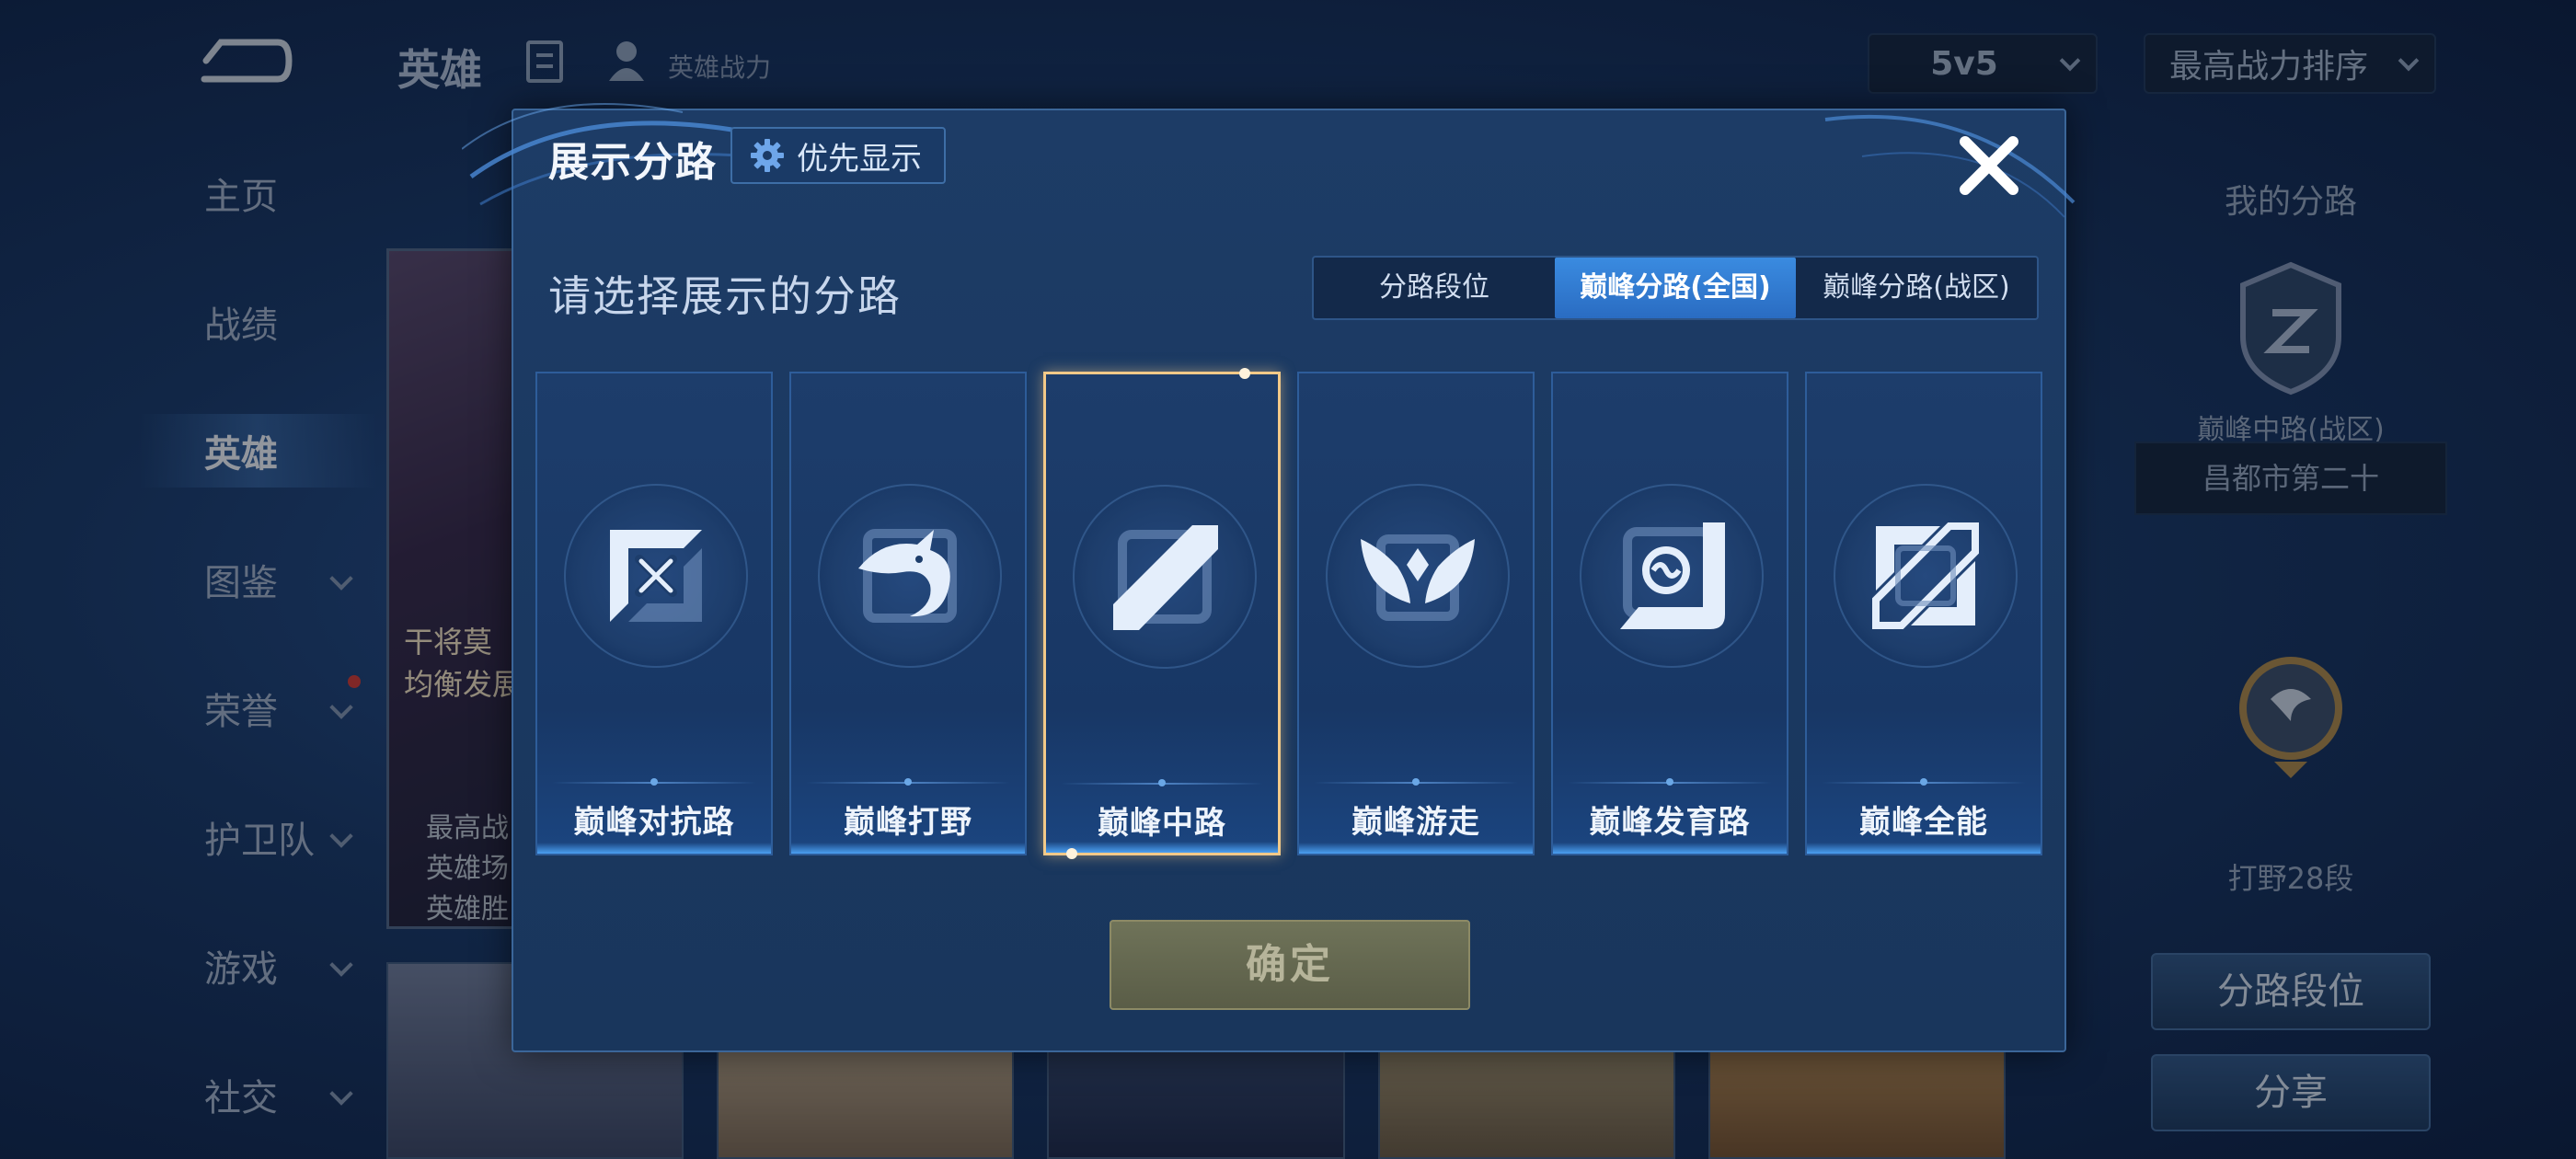 The height and width of the screenshot is (1159, 2576). Describe the element at coordinates (544, 61) in the screenshot. I see `list-icon` at that location.